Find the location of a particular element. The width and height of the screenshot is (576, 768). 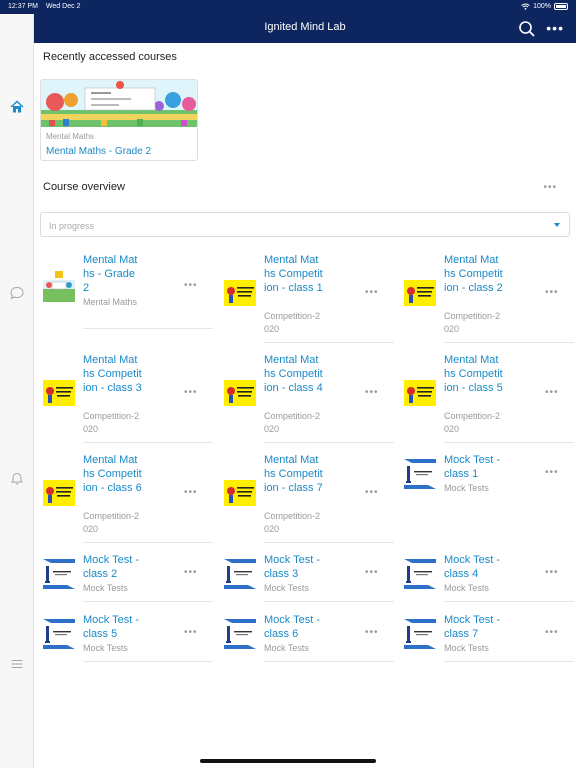

course-name-link: Mock Test - class 4 is located at coordinates (474, 567).